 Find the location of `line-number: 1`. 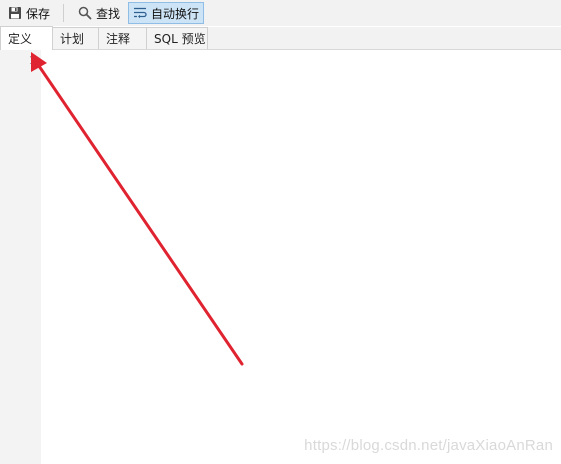

line-number: 1 is located at coordinates (32, 60).